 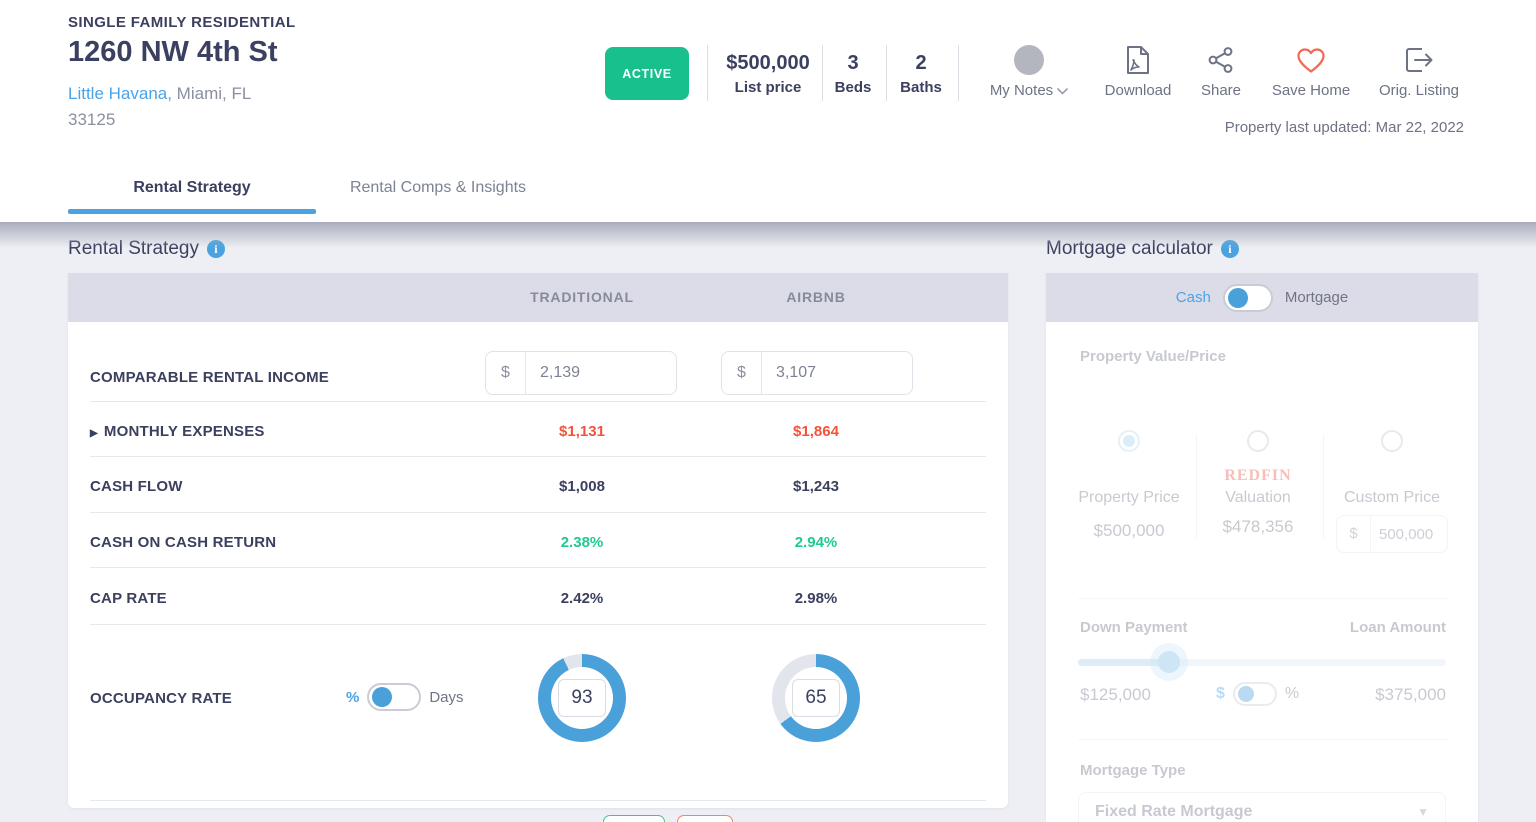 What do you see at coordinates (1133, 770) in the screenshot?
I see `mortgage-type-label: Mortgage Type` at bounding box center [1133, 770].